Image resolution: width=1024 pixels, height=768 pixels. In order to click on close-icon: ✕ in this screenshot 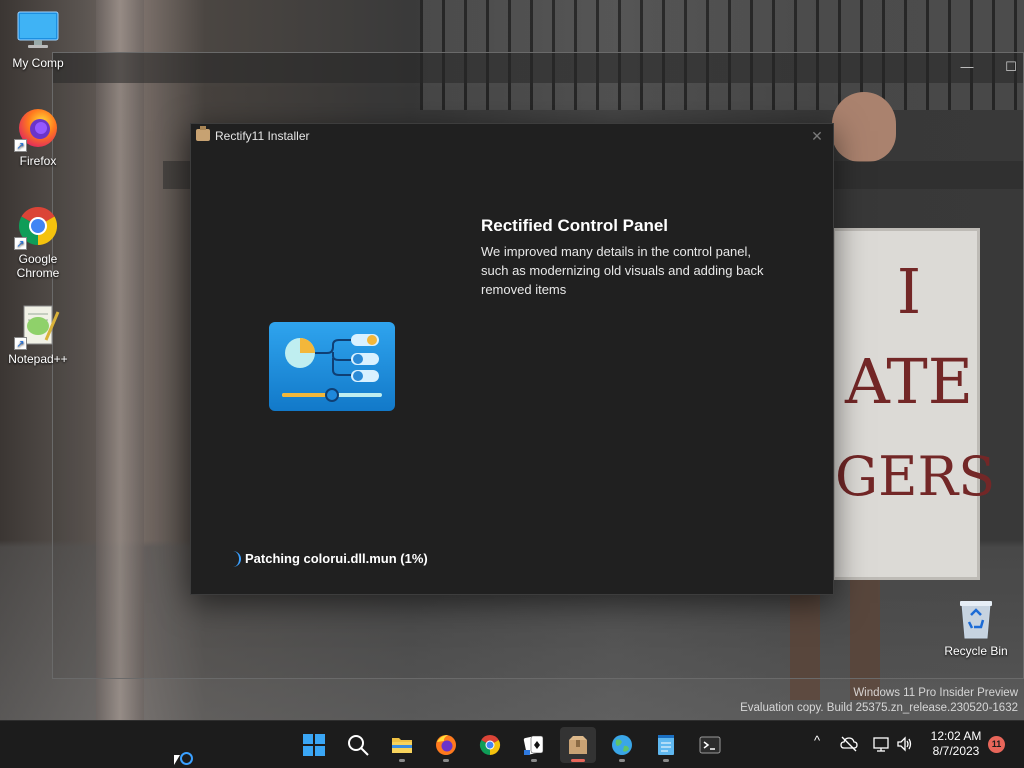, I will do `click(817, 136)`.